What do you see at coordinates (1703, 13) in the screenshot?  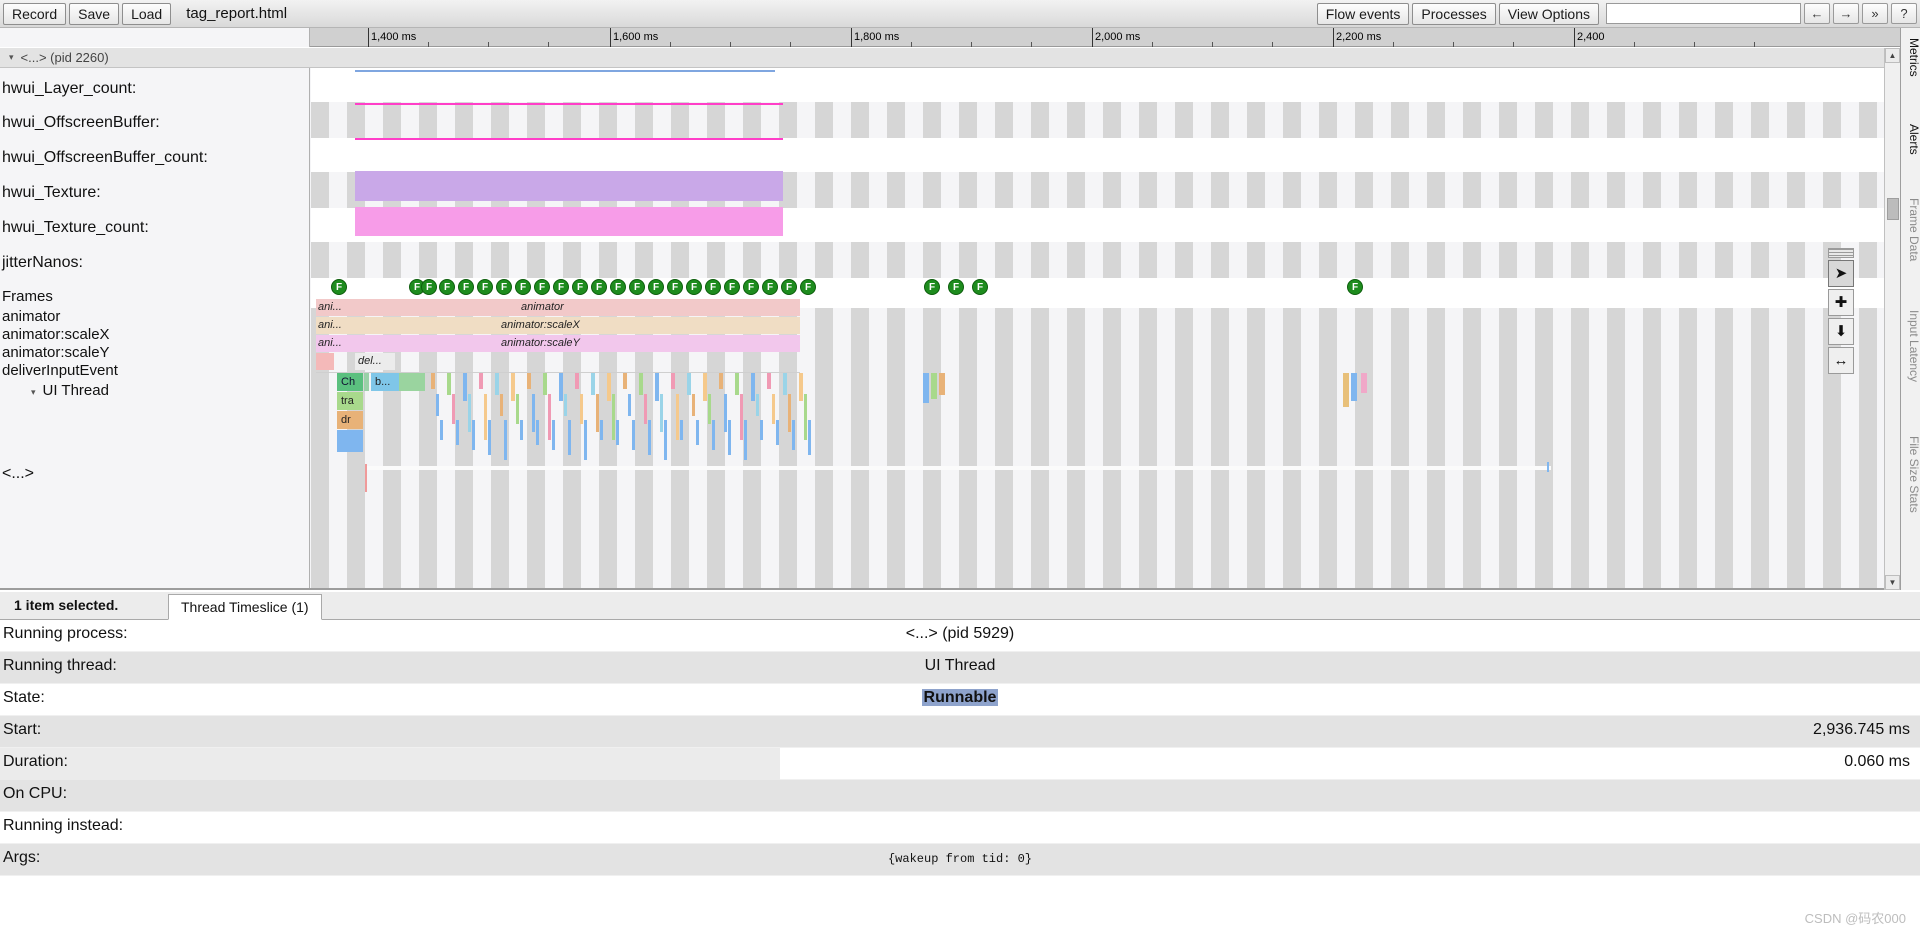 I see `search-input` at bounding box center [1703, 13].